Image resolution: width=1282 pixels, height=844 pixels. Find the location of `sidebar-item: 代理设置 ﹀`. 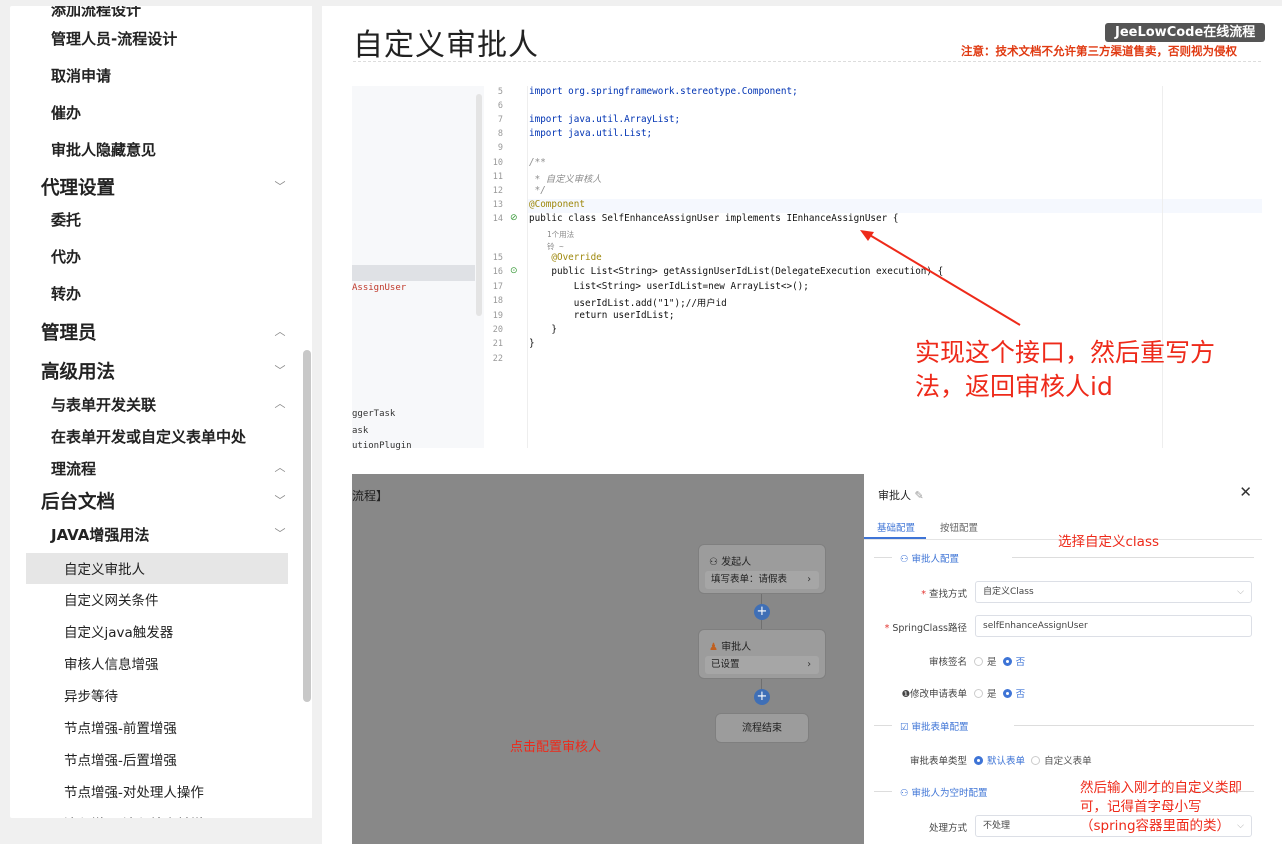

sidebar-item: 代理设置 ﹀ is located at coordinates (157, 187).